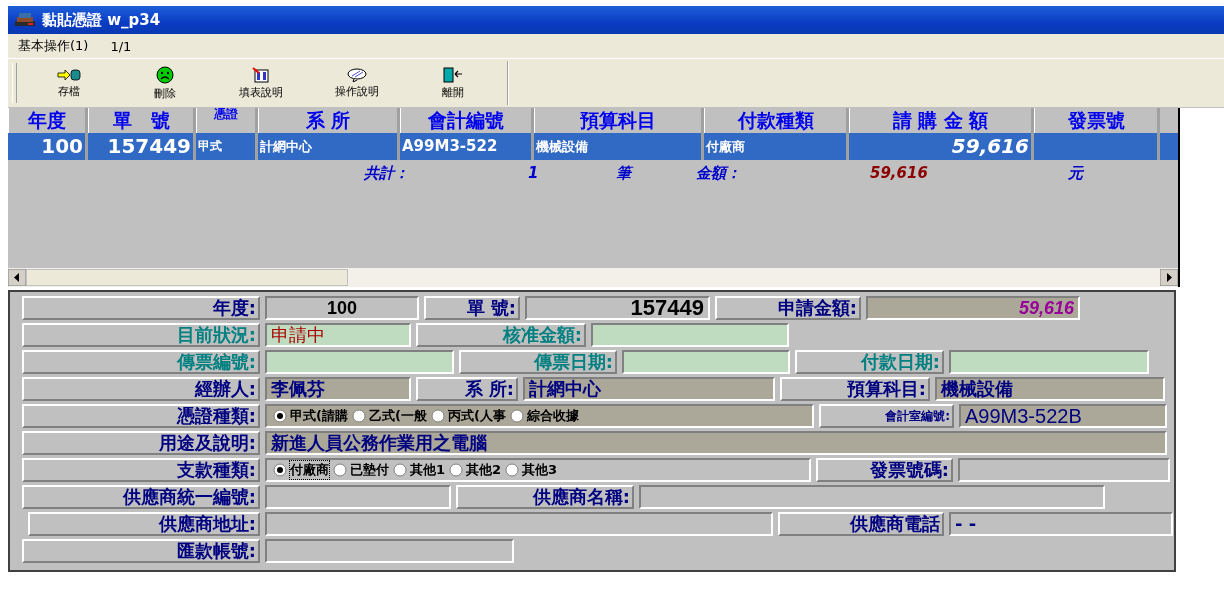 This screenshot has height=611, width=1224. What do you see at coordinates (593, 146) in the screenshot?
I see `table-row: 100 157449 甲式 計網中心 A99M3-522 機械設備 付廠商 59,616` at bounding box center [593, 146].